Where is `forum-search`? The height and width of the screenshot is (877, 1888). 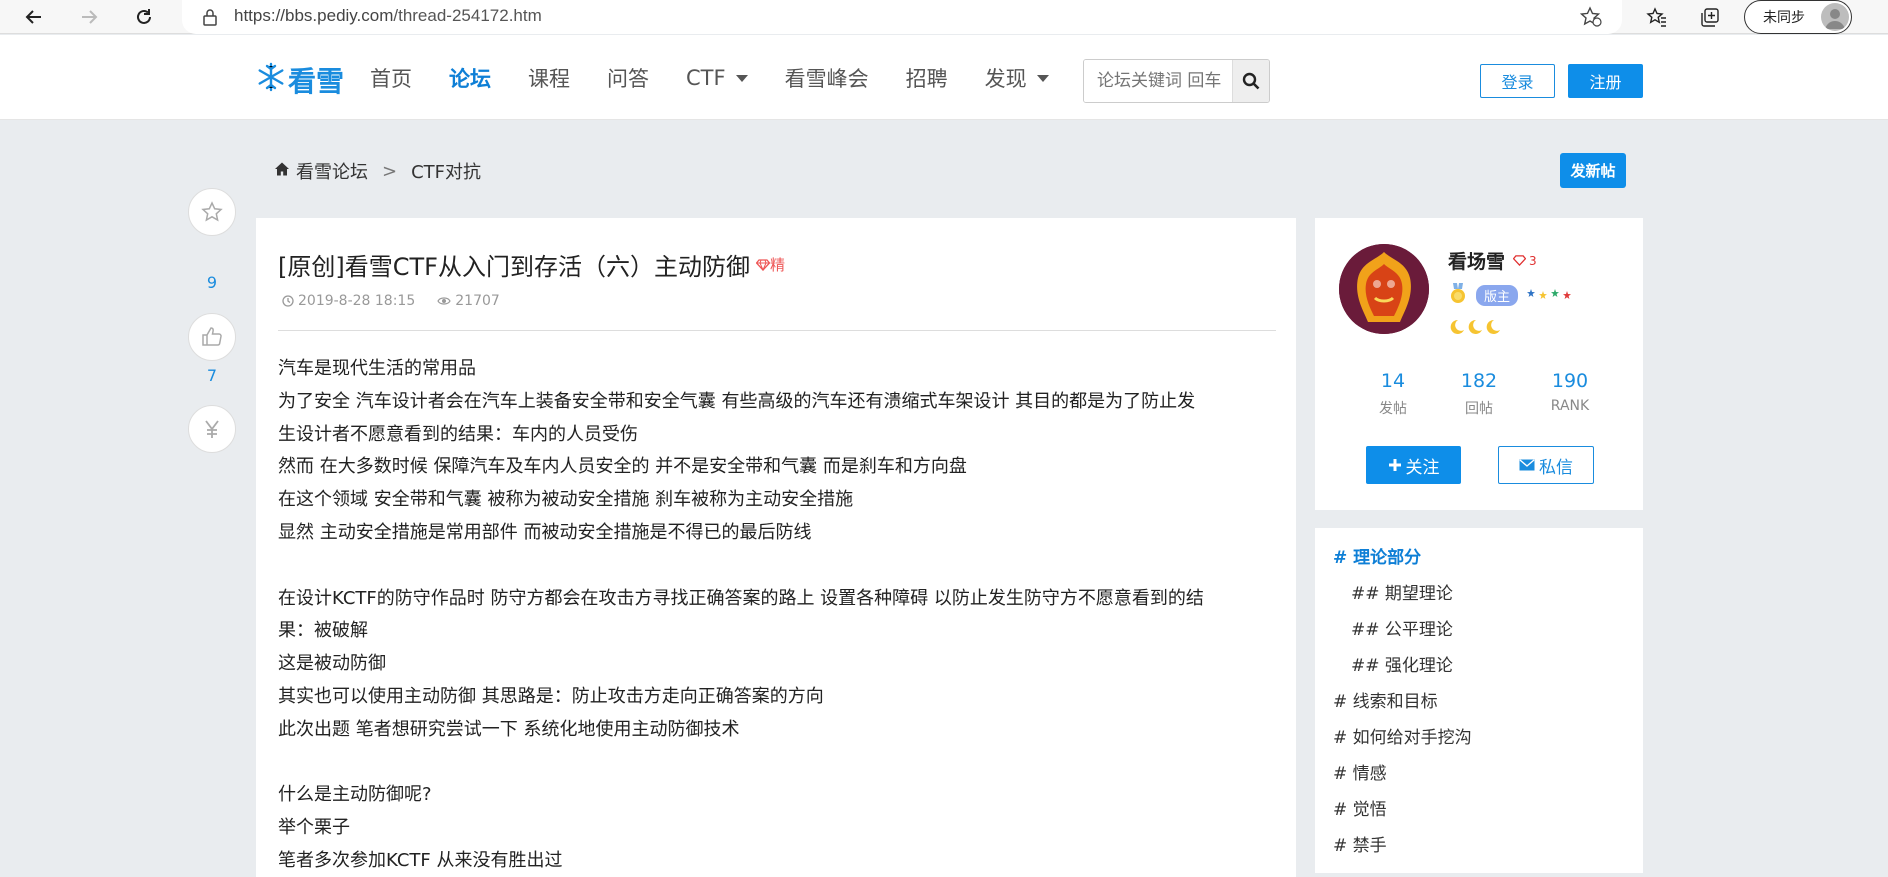
forum-search is located at coordinates (1176, 81).